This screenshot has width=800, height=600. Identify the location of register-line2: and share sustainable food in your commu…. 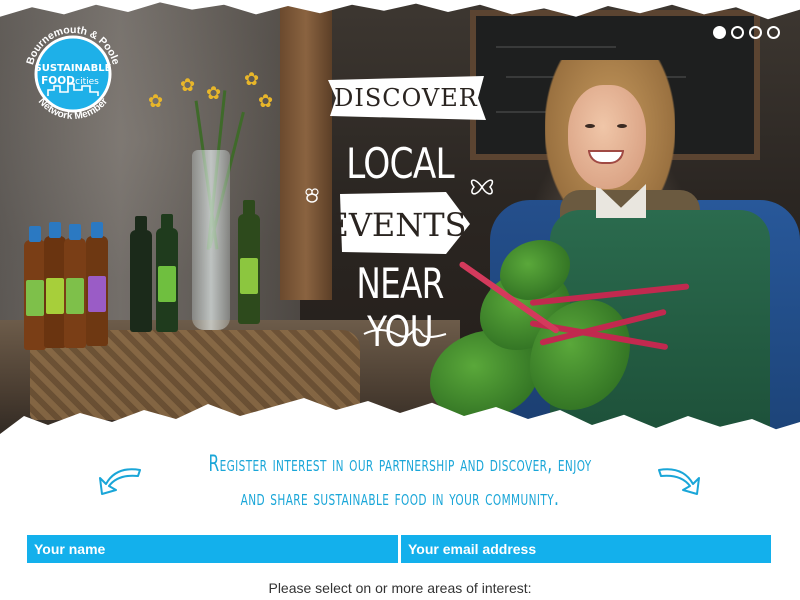
(400, 498).